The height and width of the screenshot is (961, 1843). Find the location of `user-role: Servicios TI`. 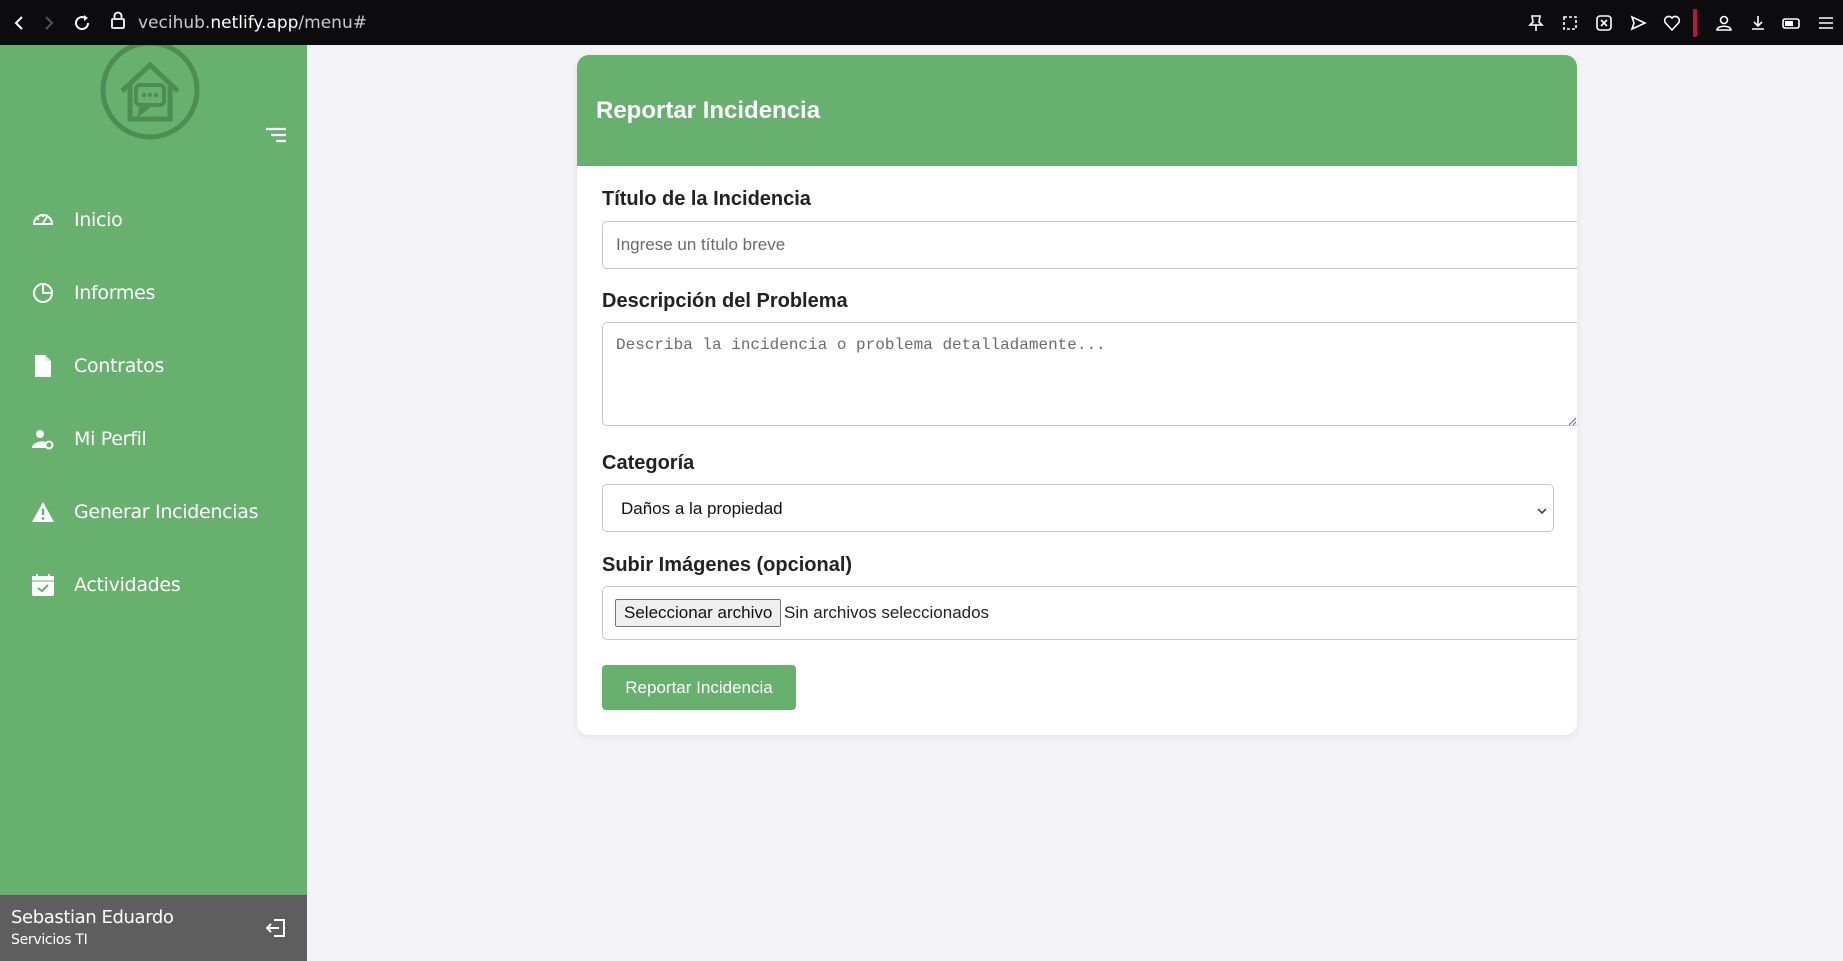

user-role: Servicios TI is located at coordinates (49, 940).